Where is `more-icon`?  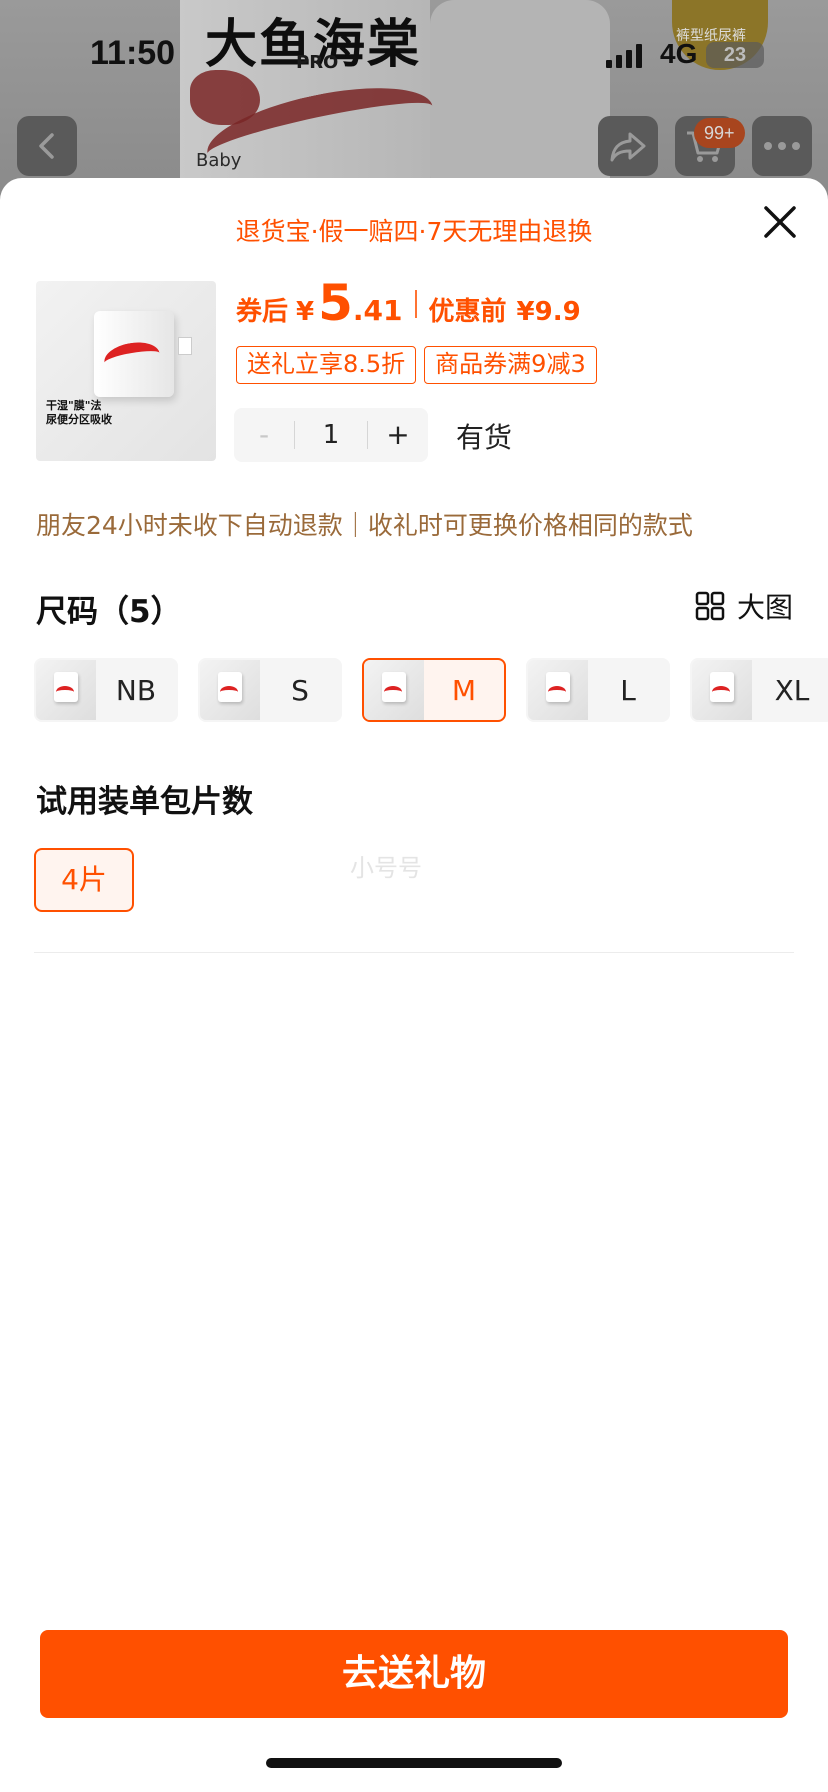 more-icon is located at coordinates (782, 146).